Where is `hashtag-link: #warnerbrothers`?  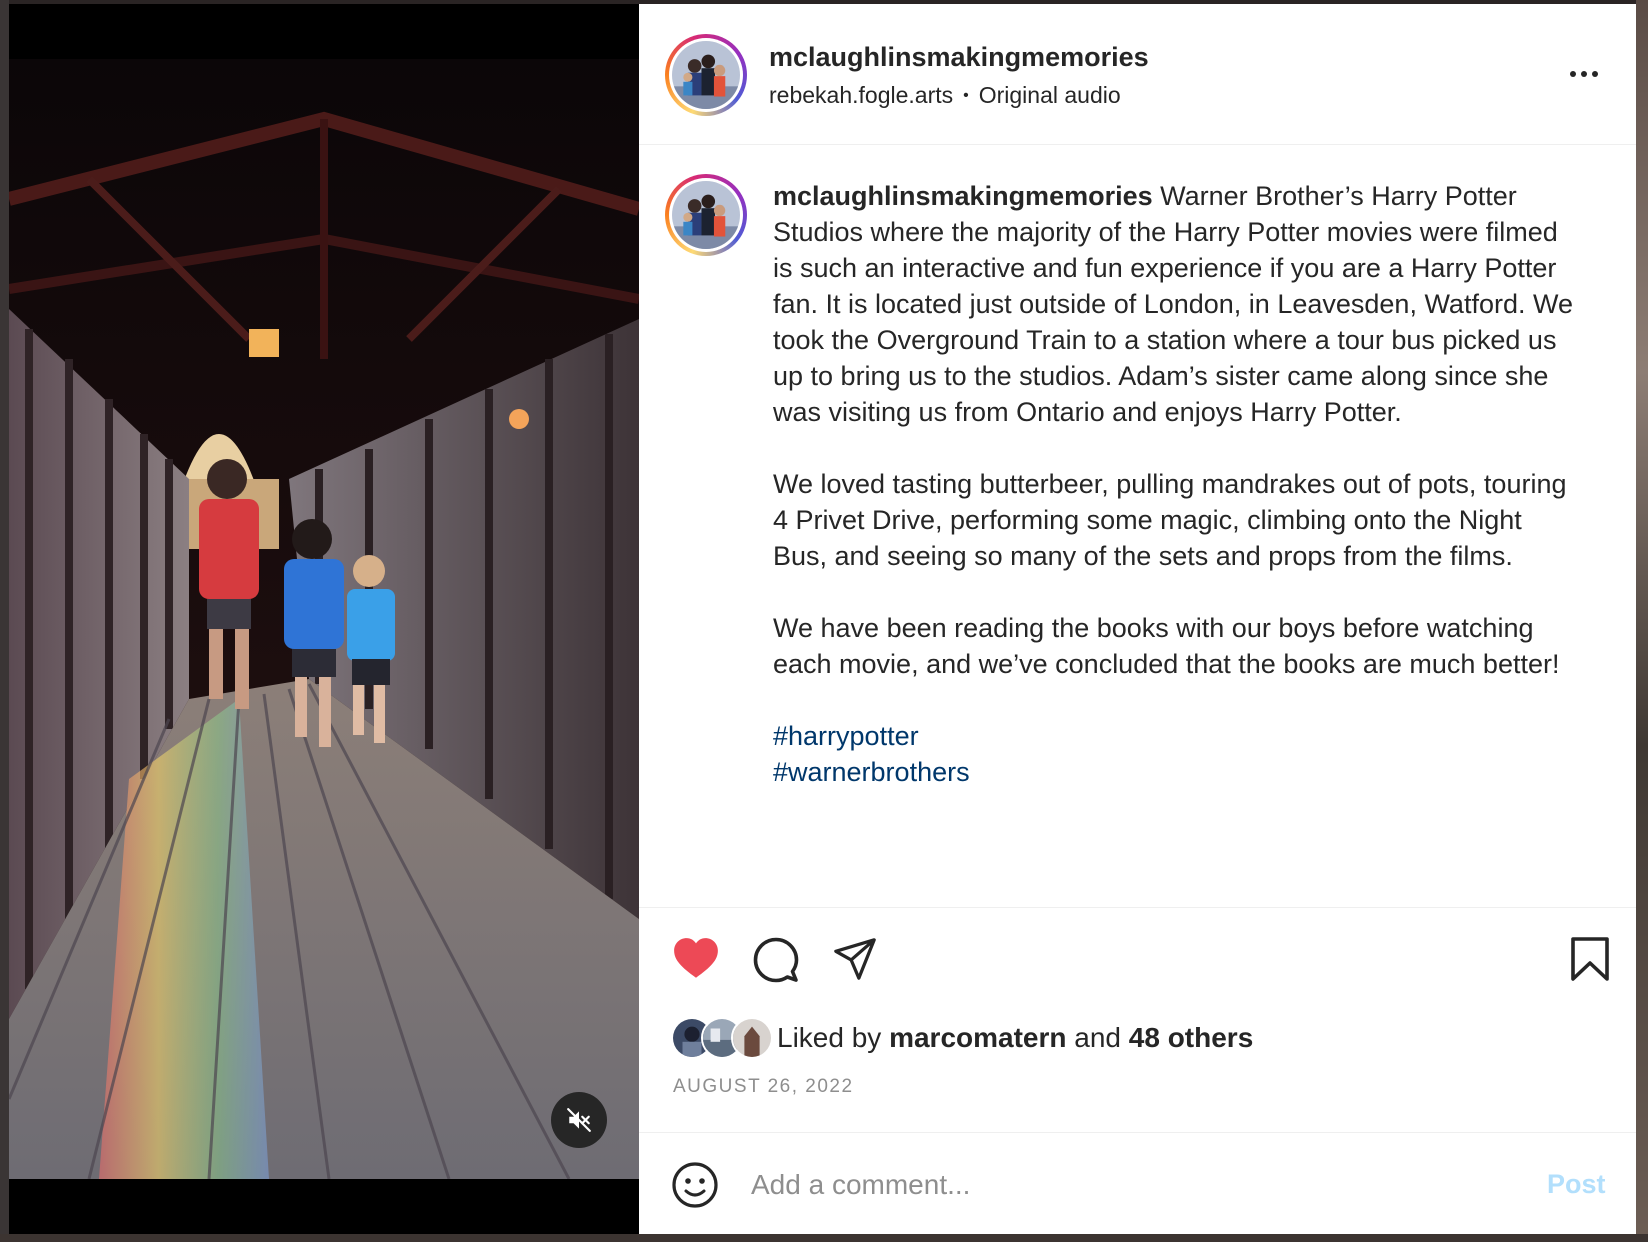
hashtag-link: #warnerbrothers is located at coordinates (1178, 772).